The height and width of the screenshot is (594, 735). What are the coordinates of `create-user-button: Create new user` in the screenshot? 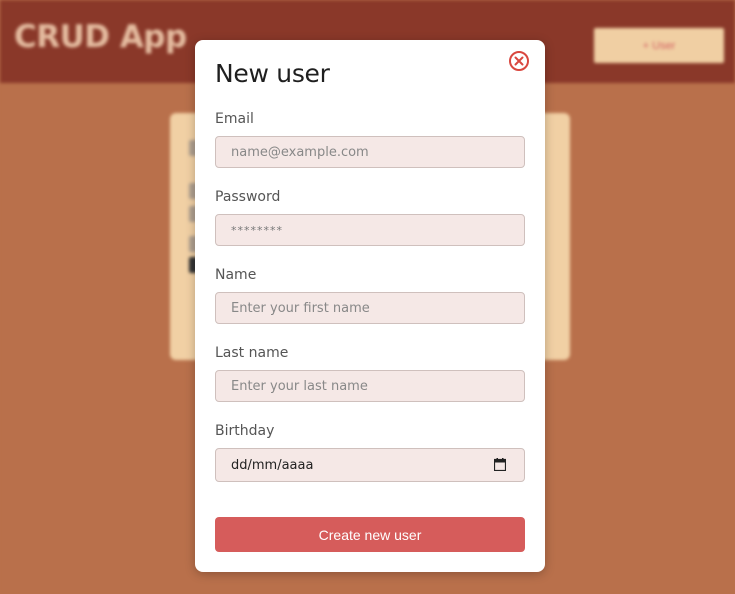 It's located at (370, 534).